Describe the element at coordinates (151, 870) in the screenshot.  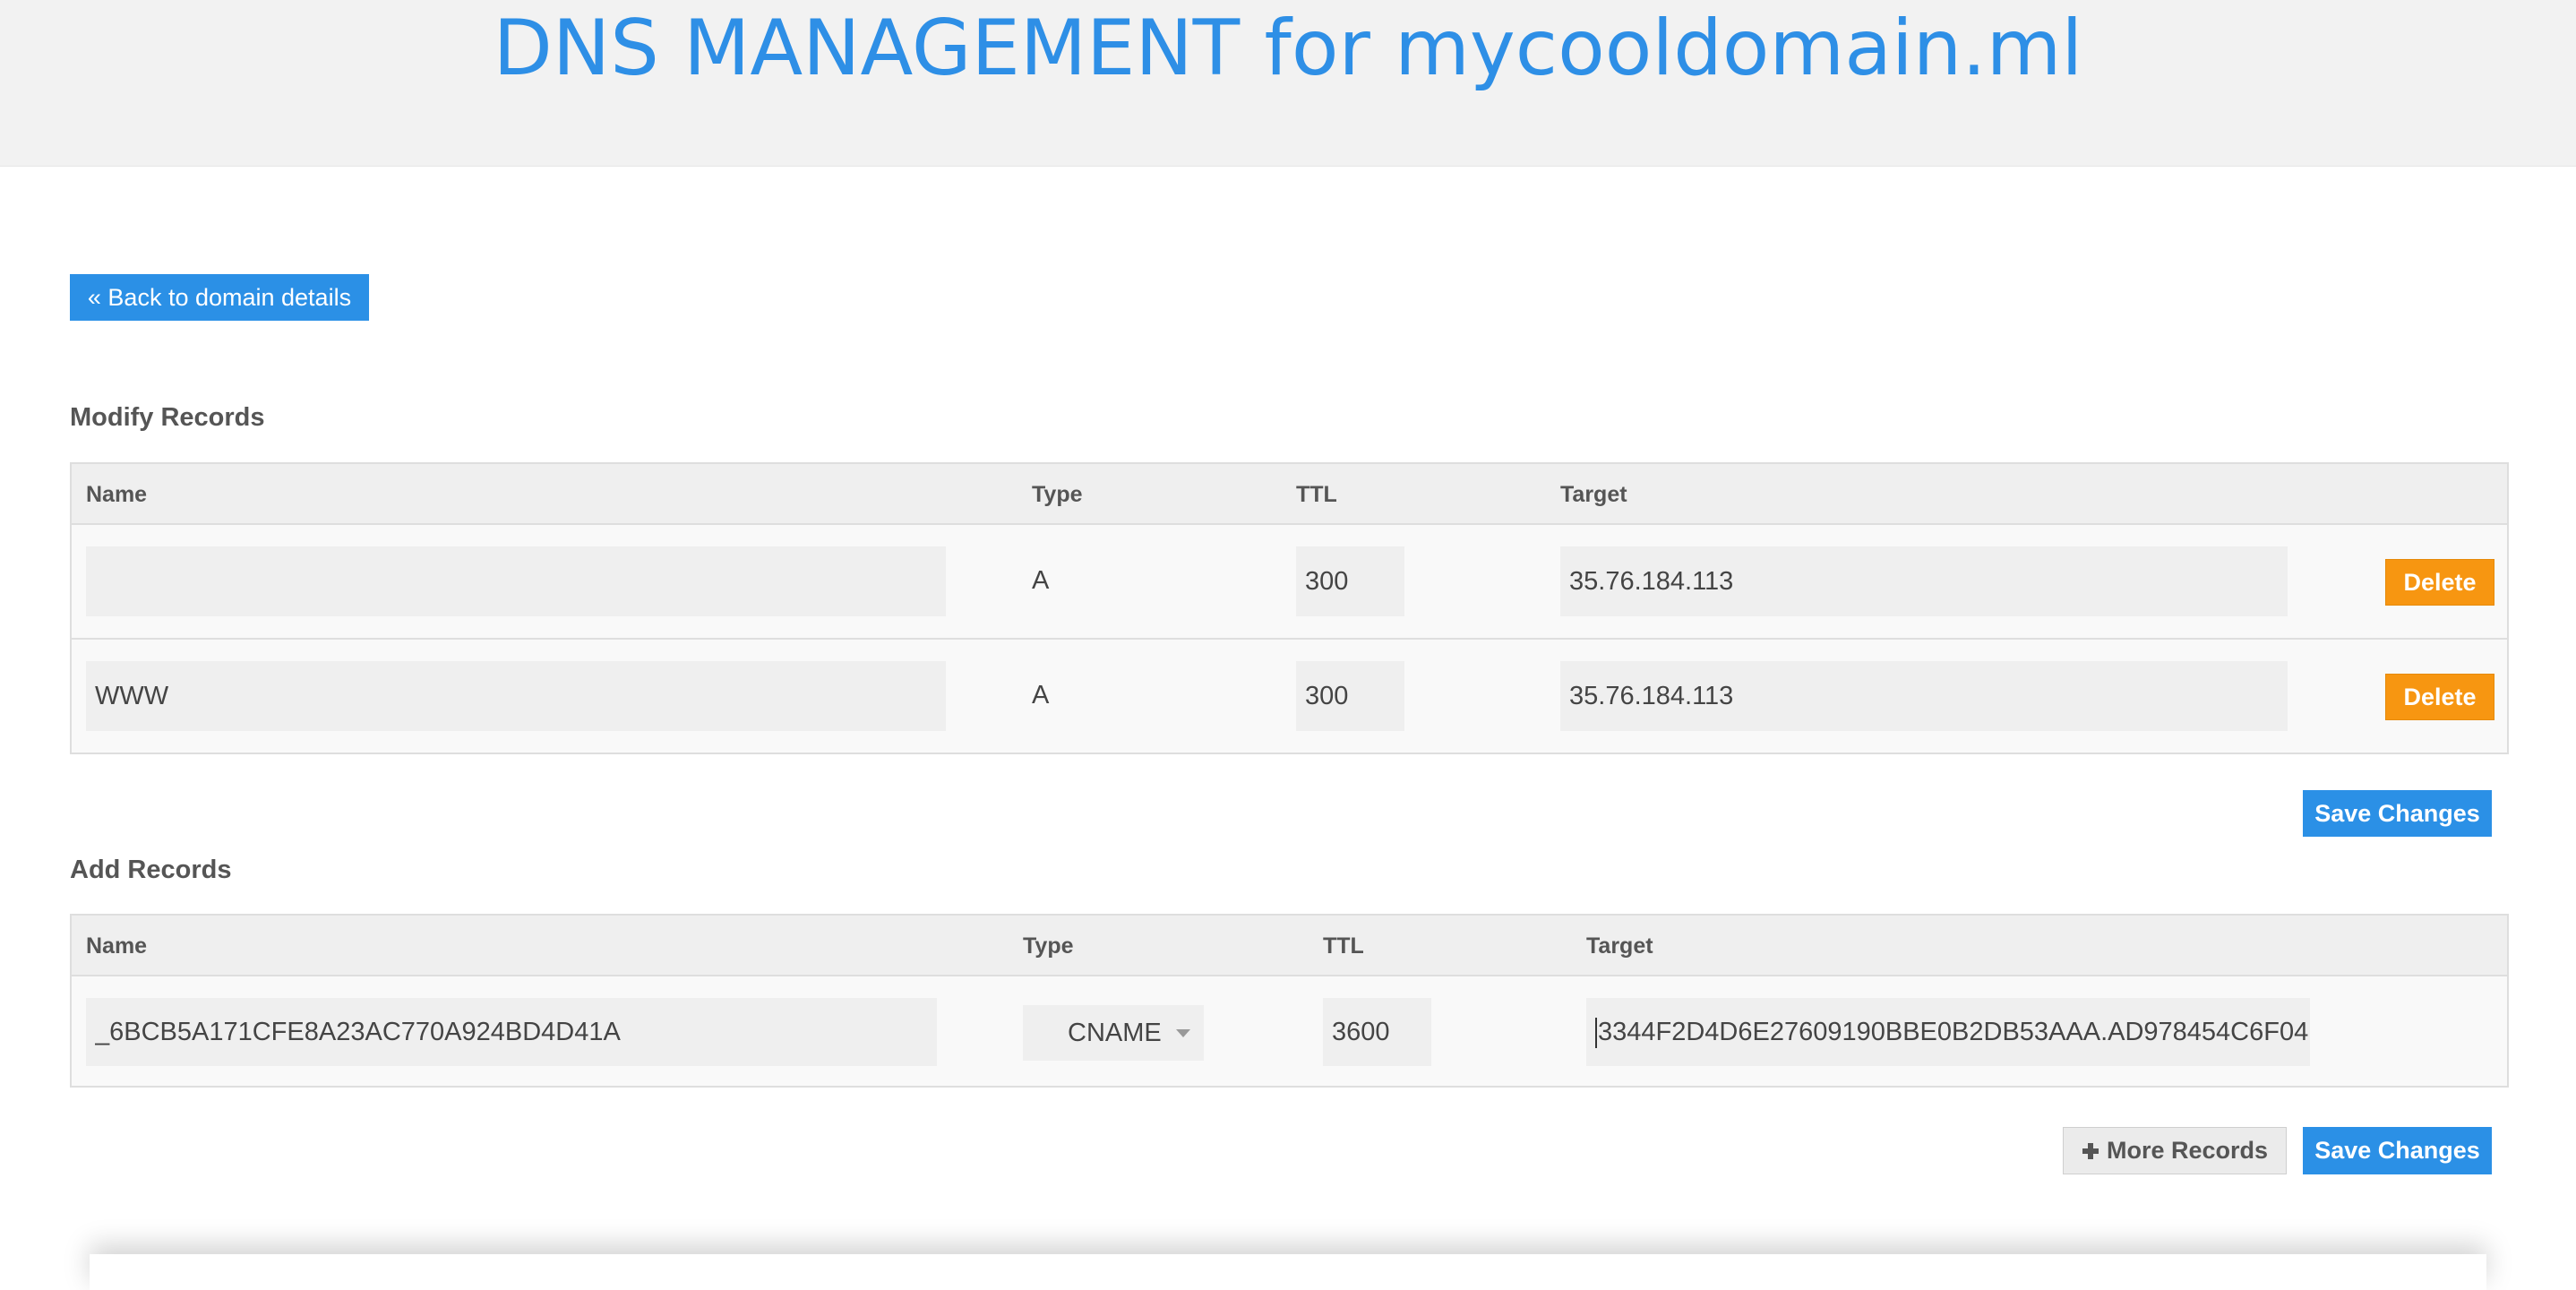
I see `add-records-heading: Add Records` at that location.